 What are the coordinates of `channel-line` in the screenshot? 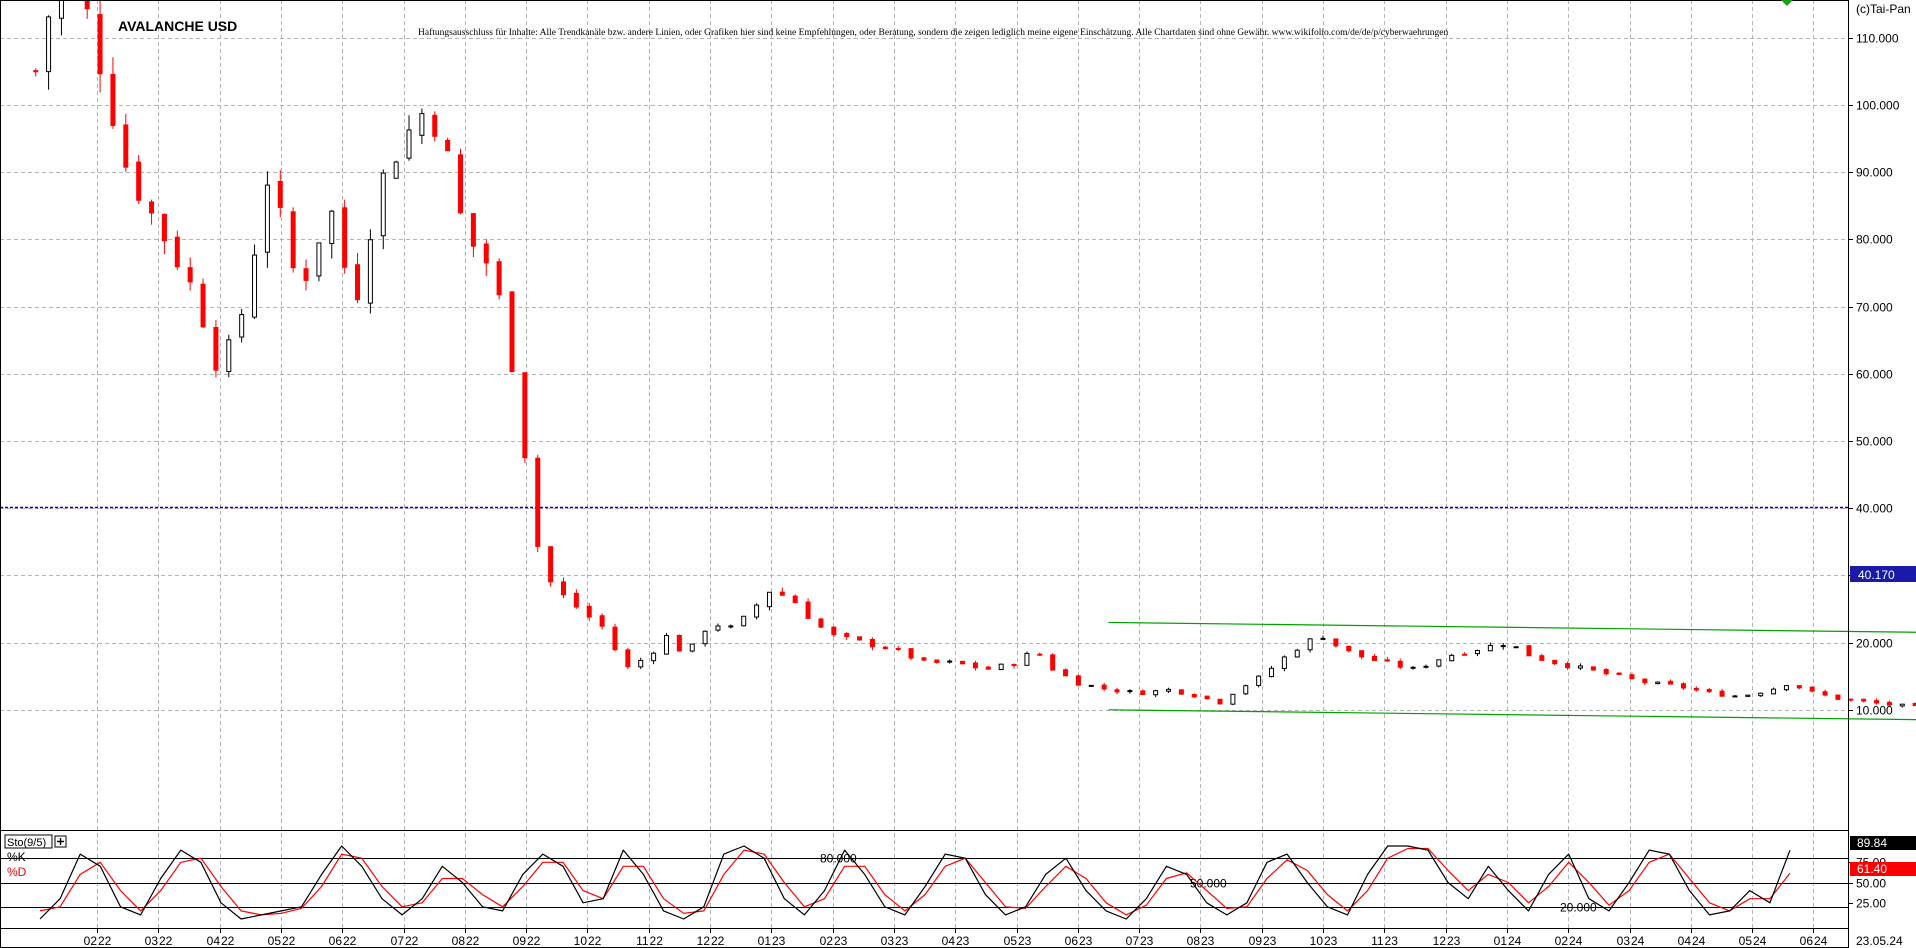 It's located at (1512, 715).